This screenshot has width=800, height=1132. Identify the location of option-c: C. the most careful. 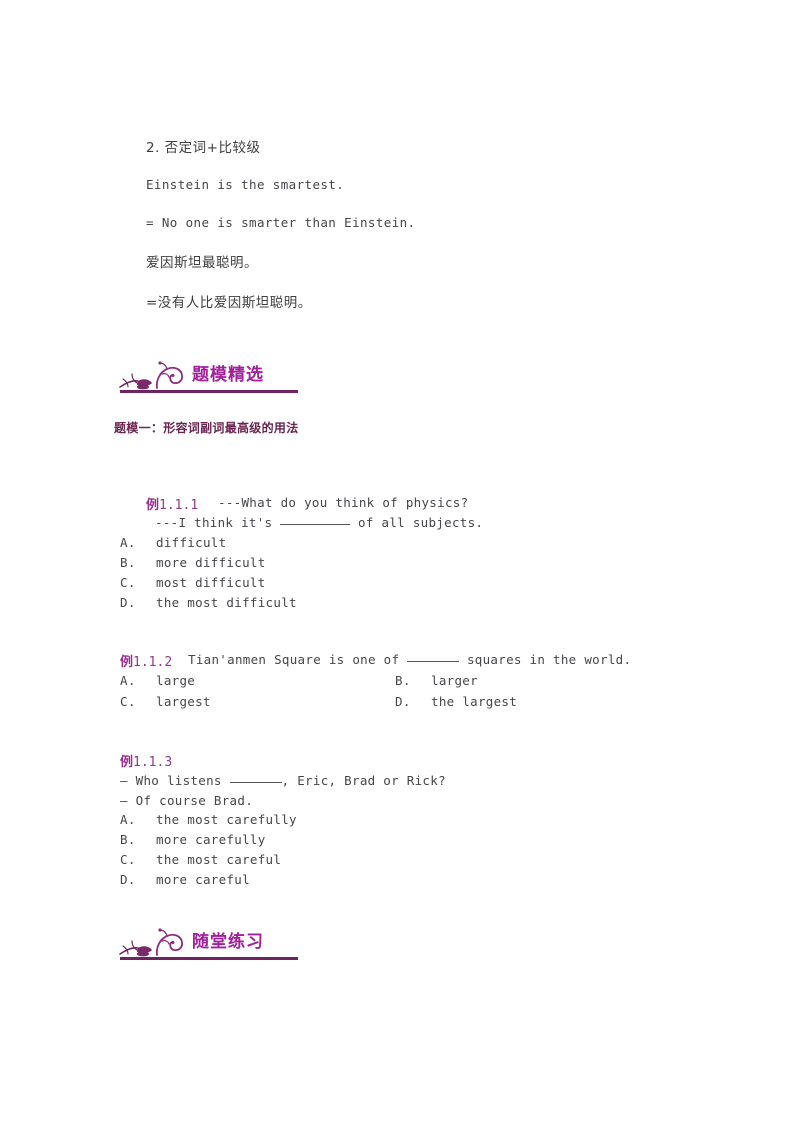
(200, 859).